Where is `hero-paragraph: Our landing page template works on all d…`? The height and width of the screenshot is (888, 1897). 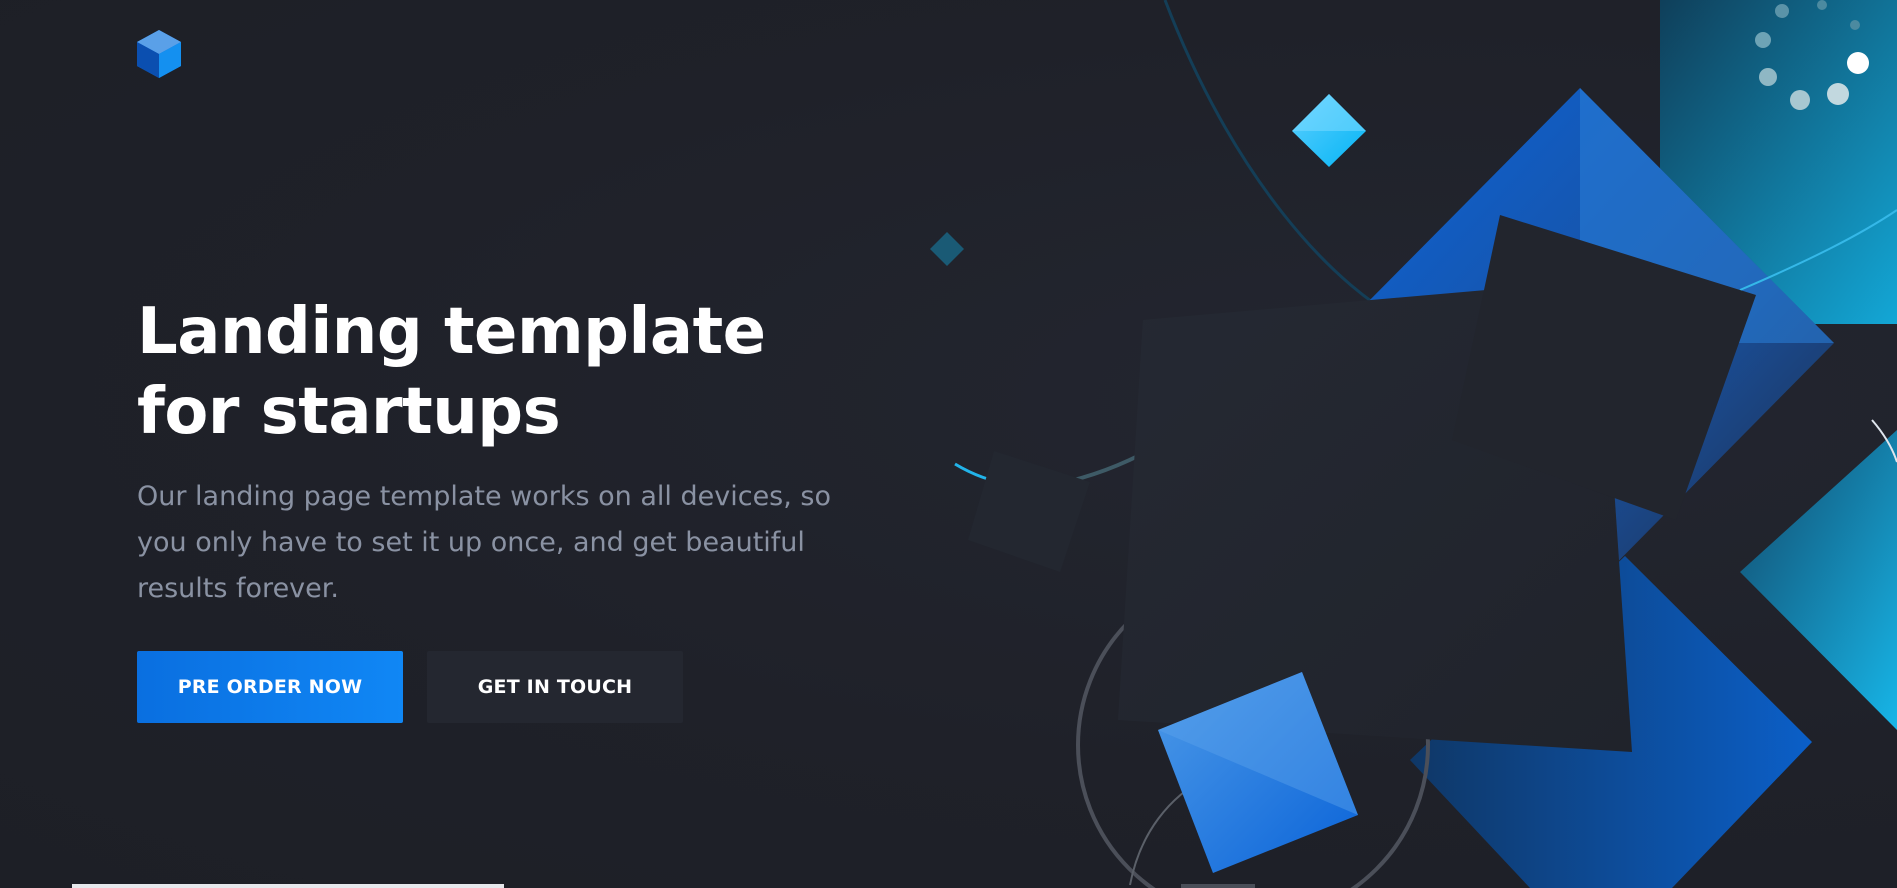
hero-paragraph: Our landing page template works on all d… is located at coordinates (484, 542).